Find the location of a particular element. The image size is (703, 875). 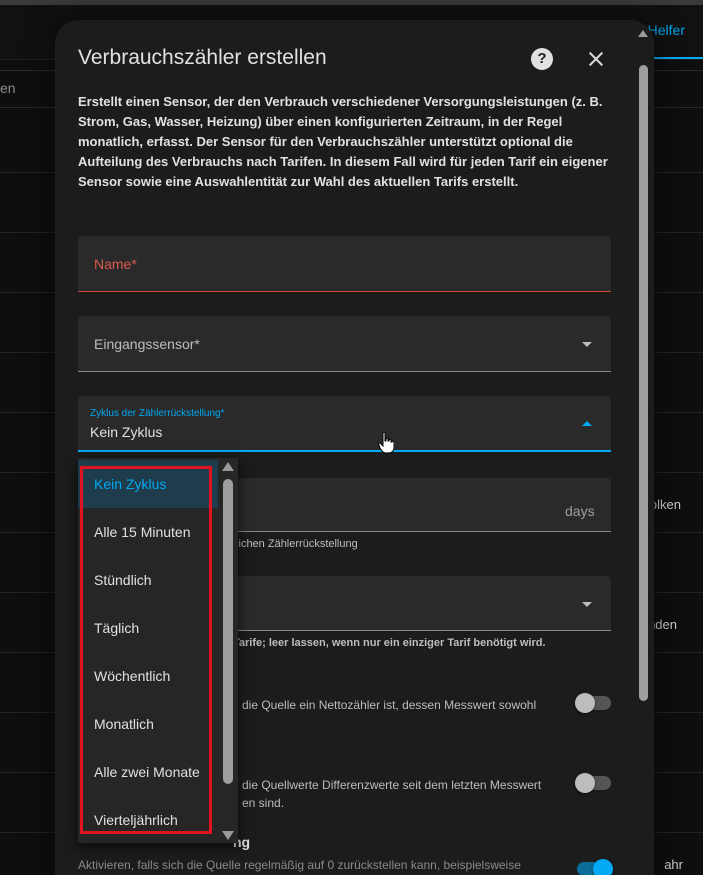

menu-scroll-down-icon is located at coordinates (228, 835).